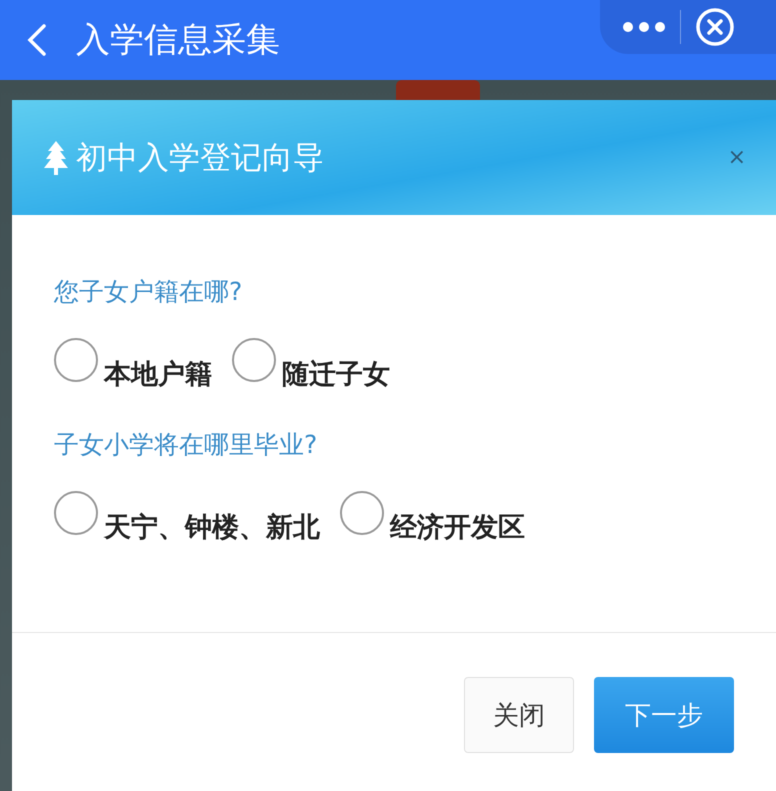  What do you see at coordinates (457, 527) in the screenshot?
I see `option-label: 经济开发区` at bounding box center [457, 527].